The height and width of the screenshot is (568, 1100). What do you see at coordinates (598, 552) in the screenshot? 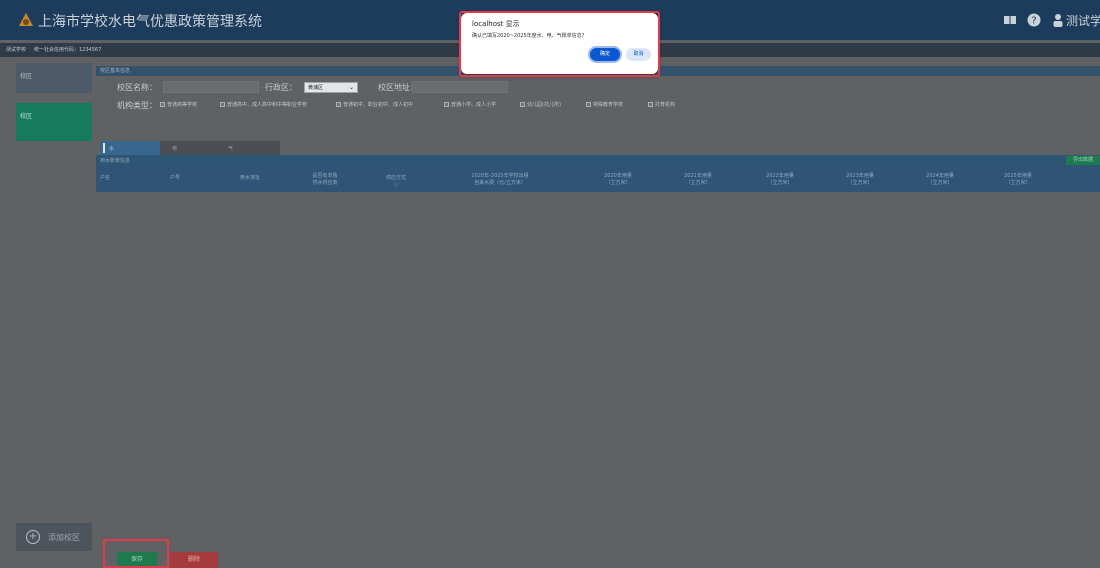
I see `footer-bar` at bounding box center [598, 552].